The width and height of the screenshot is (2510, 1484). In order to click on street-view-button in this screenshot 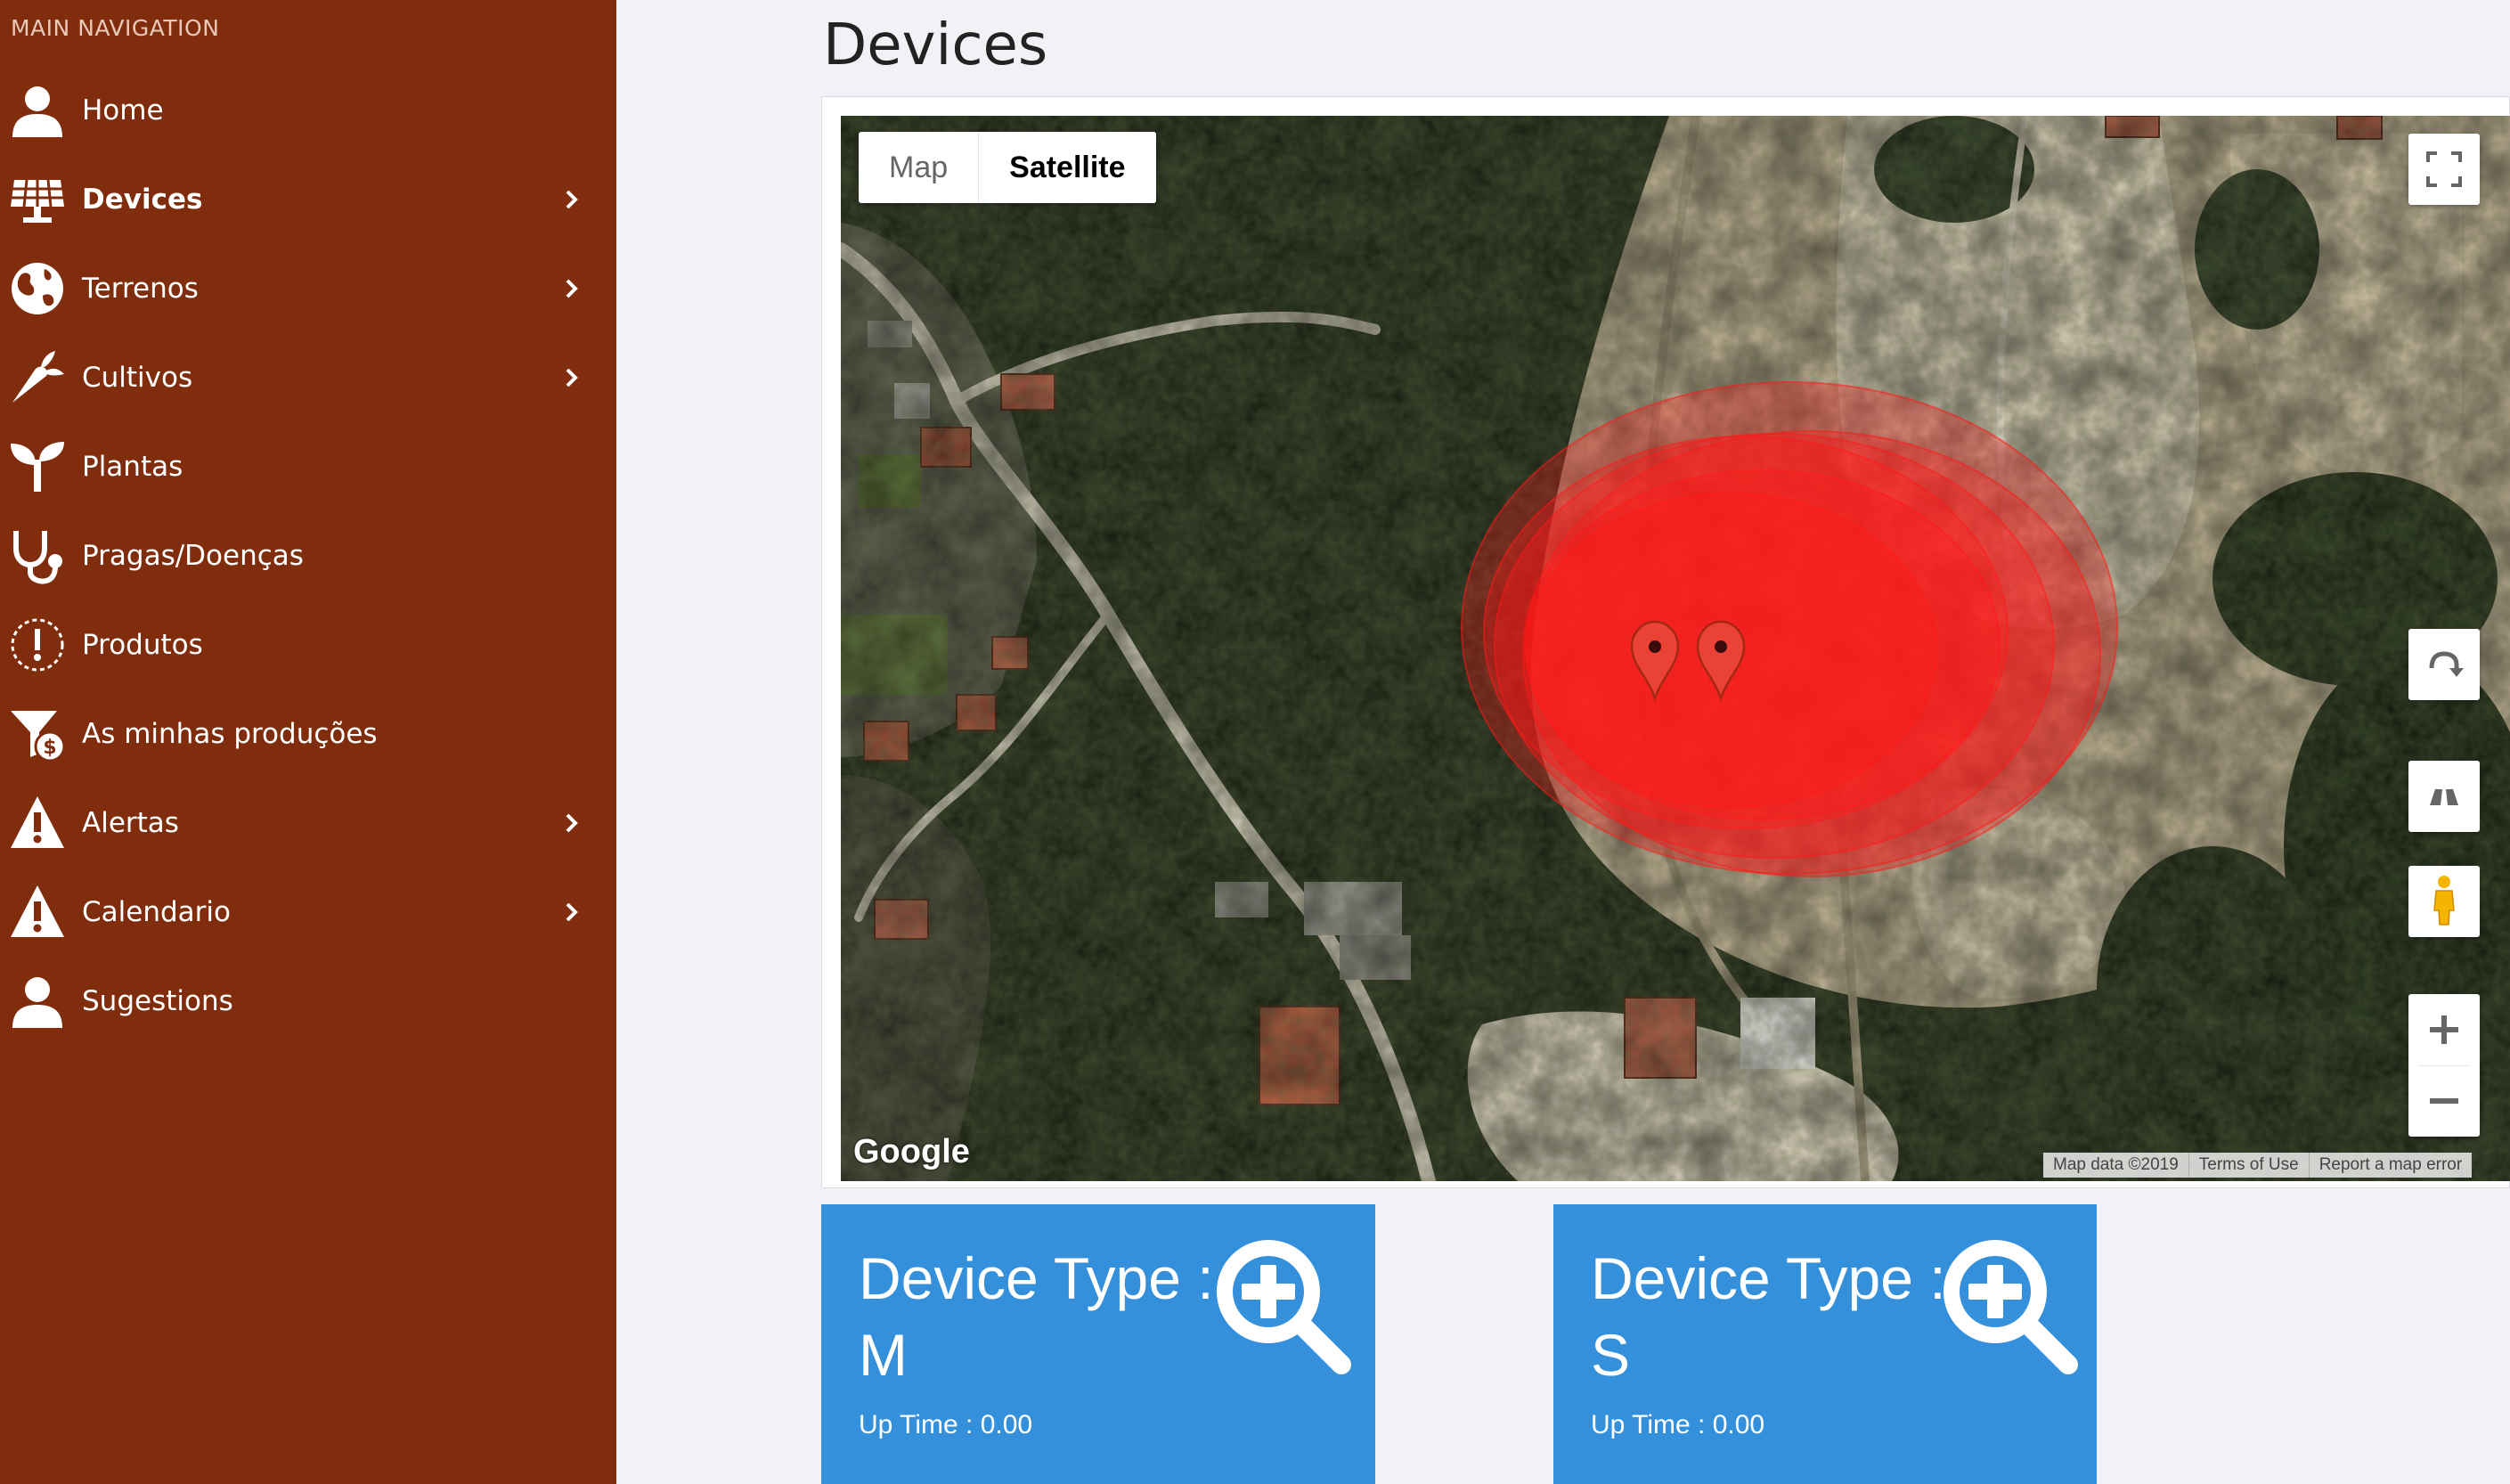, I will do `click(2444, 902)`.